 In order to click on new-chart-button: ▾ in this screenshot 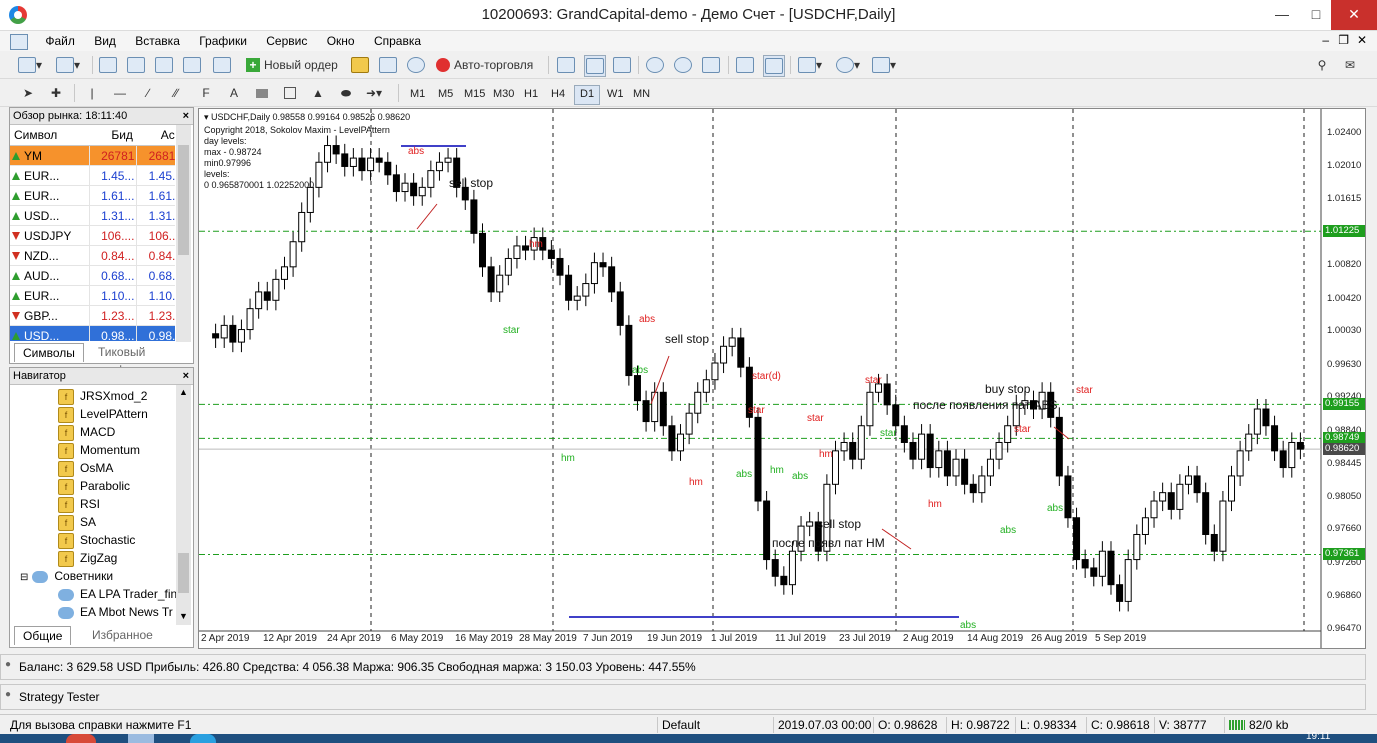, I will do `click(30, 65)`.